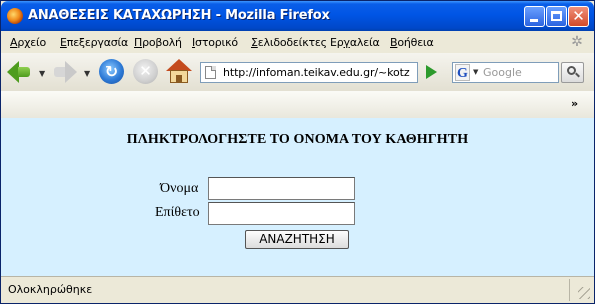 The width and height of the screenshot is (595, 304). I want to click on forward-arrow-icon, so click(71, 72).